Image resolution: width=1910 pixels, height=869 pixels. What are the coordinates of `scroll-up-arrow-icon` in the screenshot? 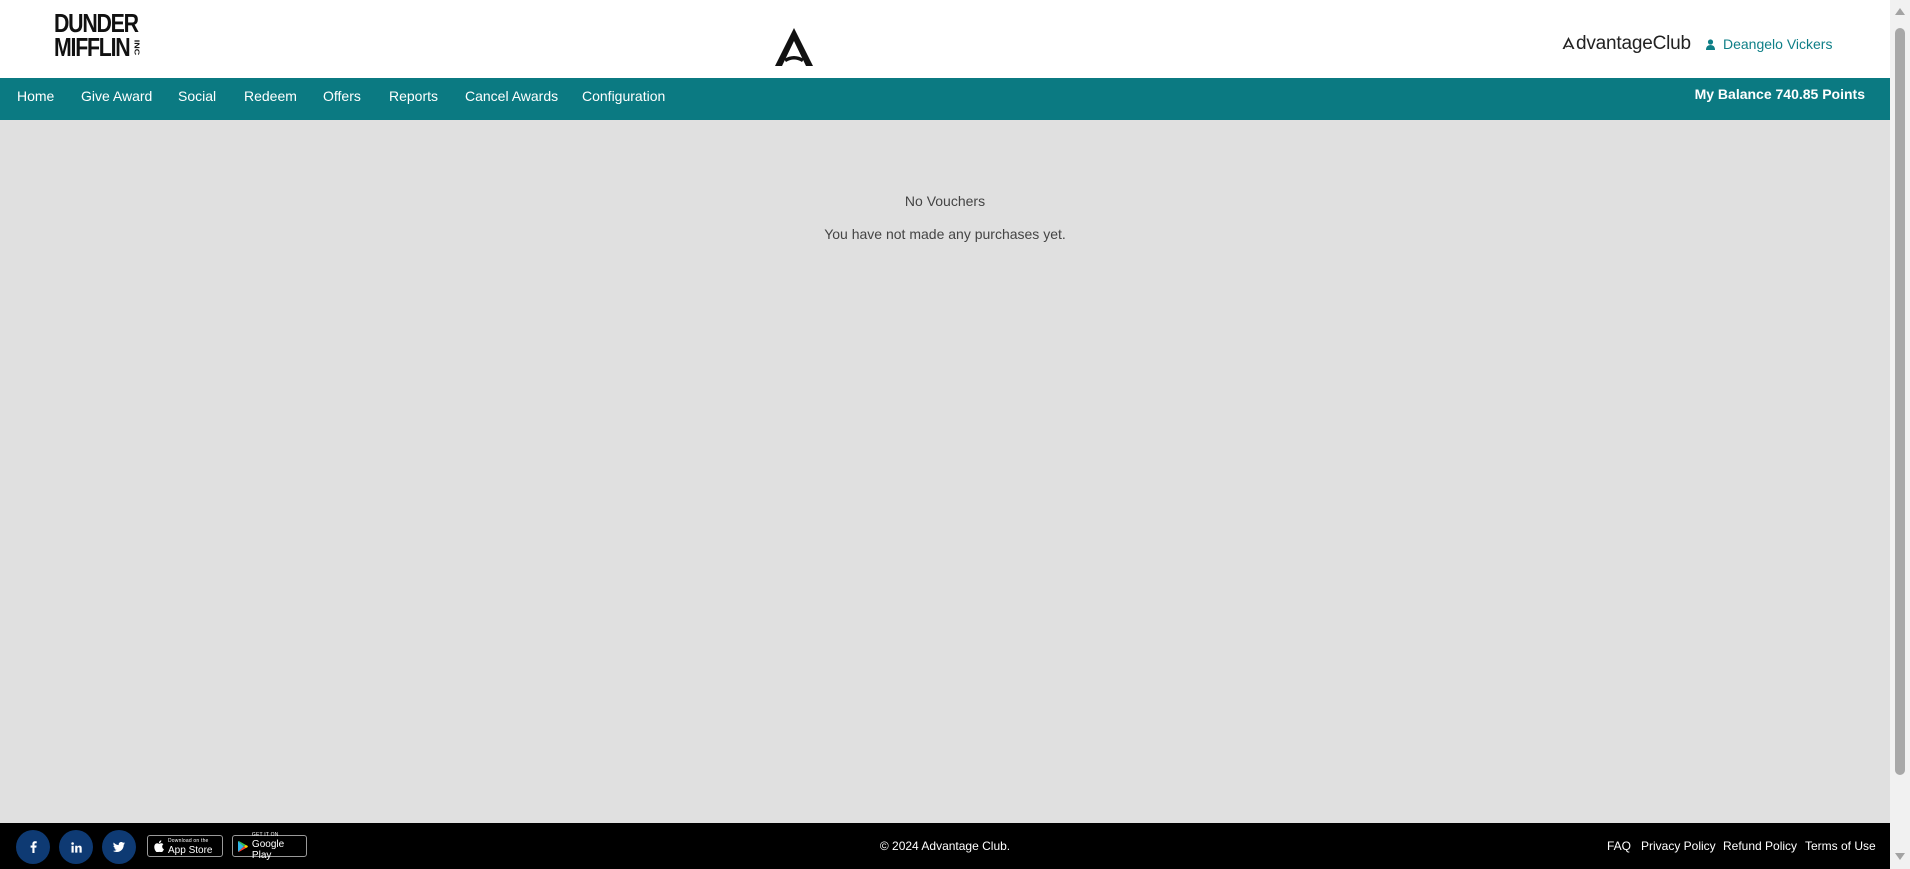 It's located at (1900, 11).